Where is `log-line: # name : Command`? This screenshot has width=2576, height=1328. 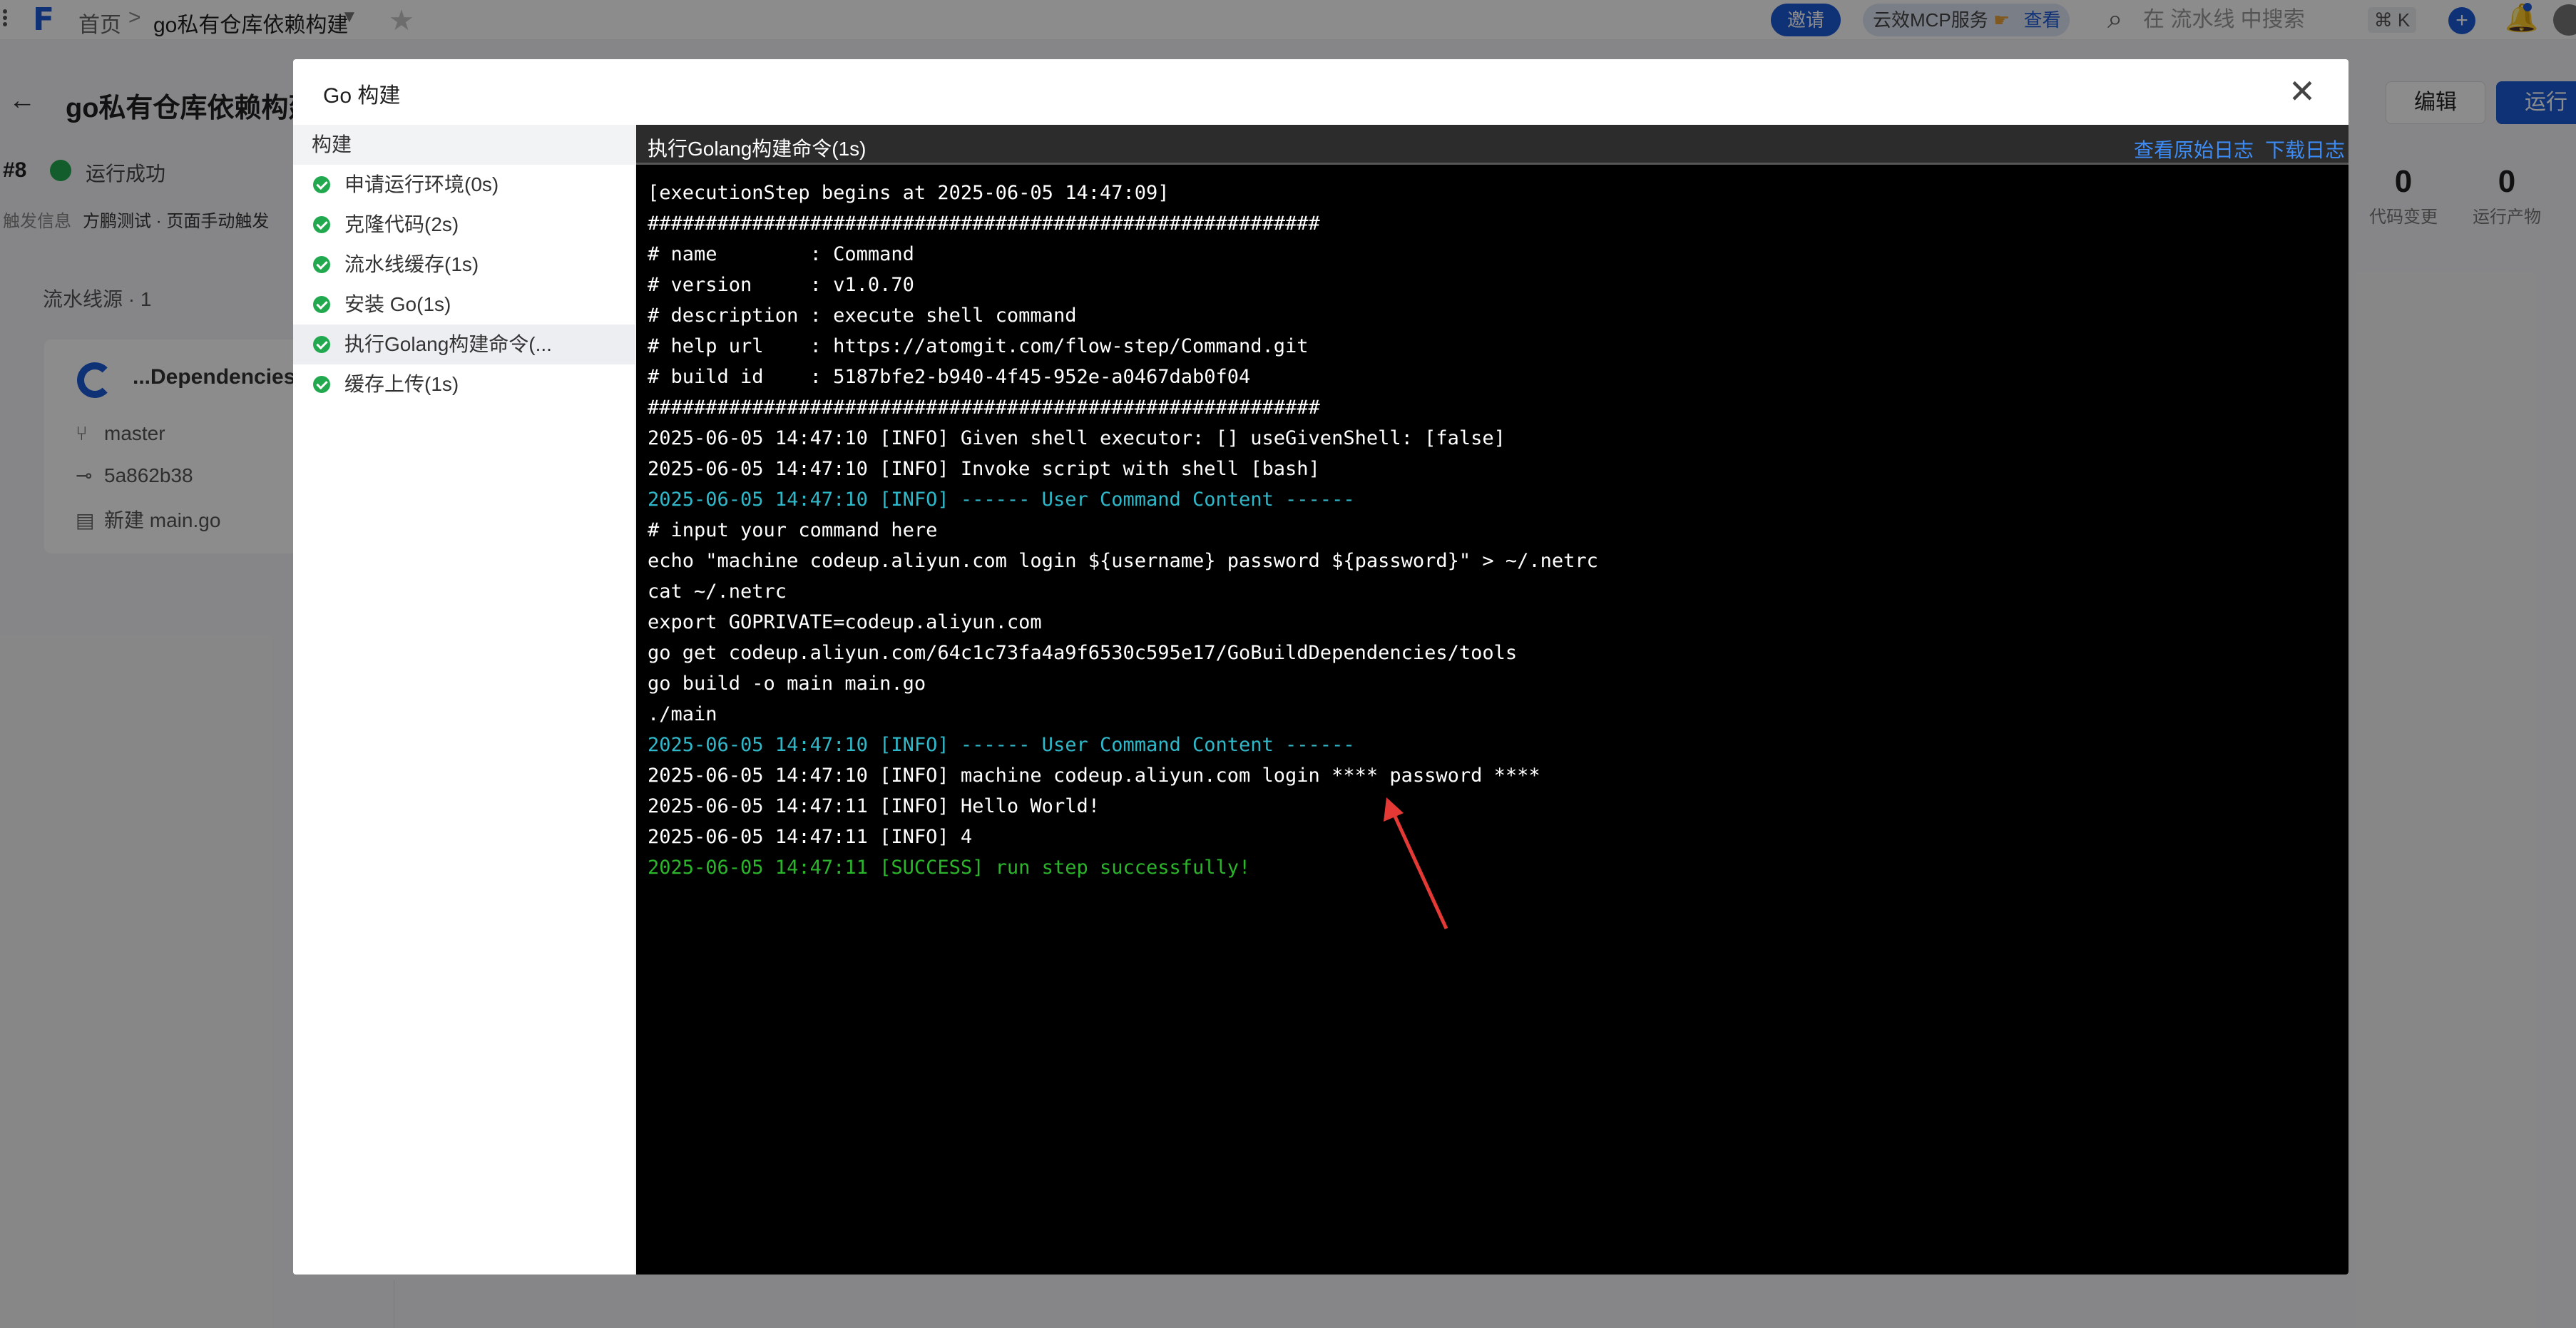
log-line: # name : Command is located at coordinates (781, 254).